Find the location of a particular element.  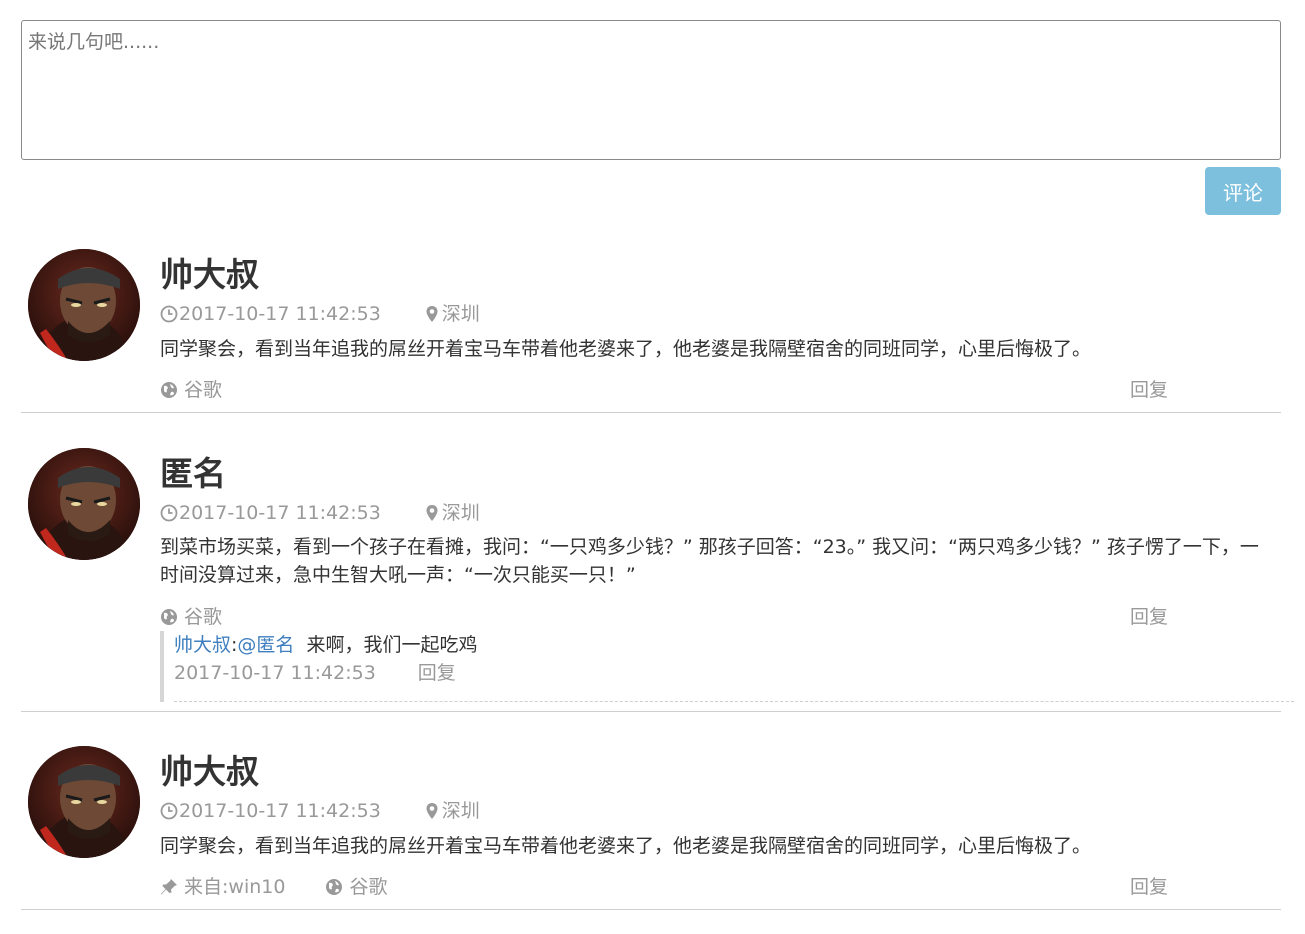

comment-author: 匿名 is located at coordinates (193, 473).